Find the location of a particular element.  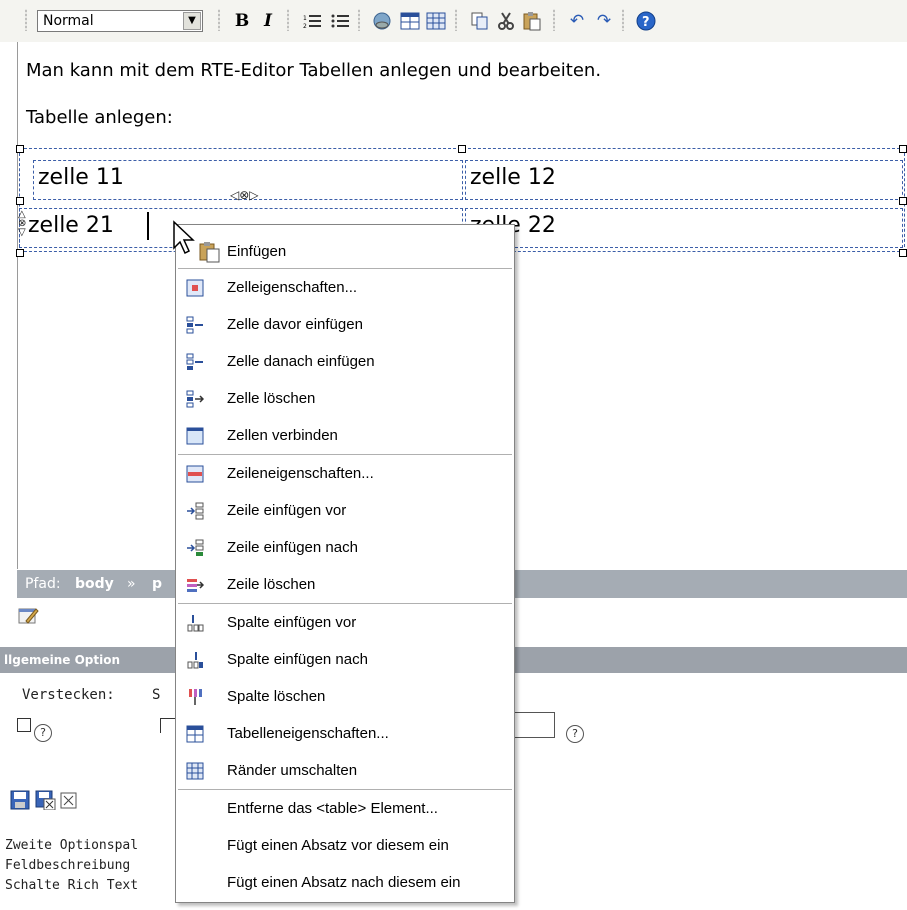

svg-text: 2 is located at coordinates (305, 26).